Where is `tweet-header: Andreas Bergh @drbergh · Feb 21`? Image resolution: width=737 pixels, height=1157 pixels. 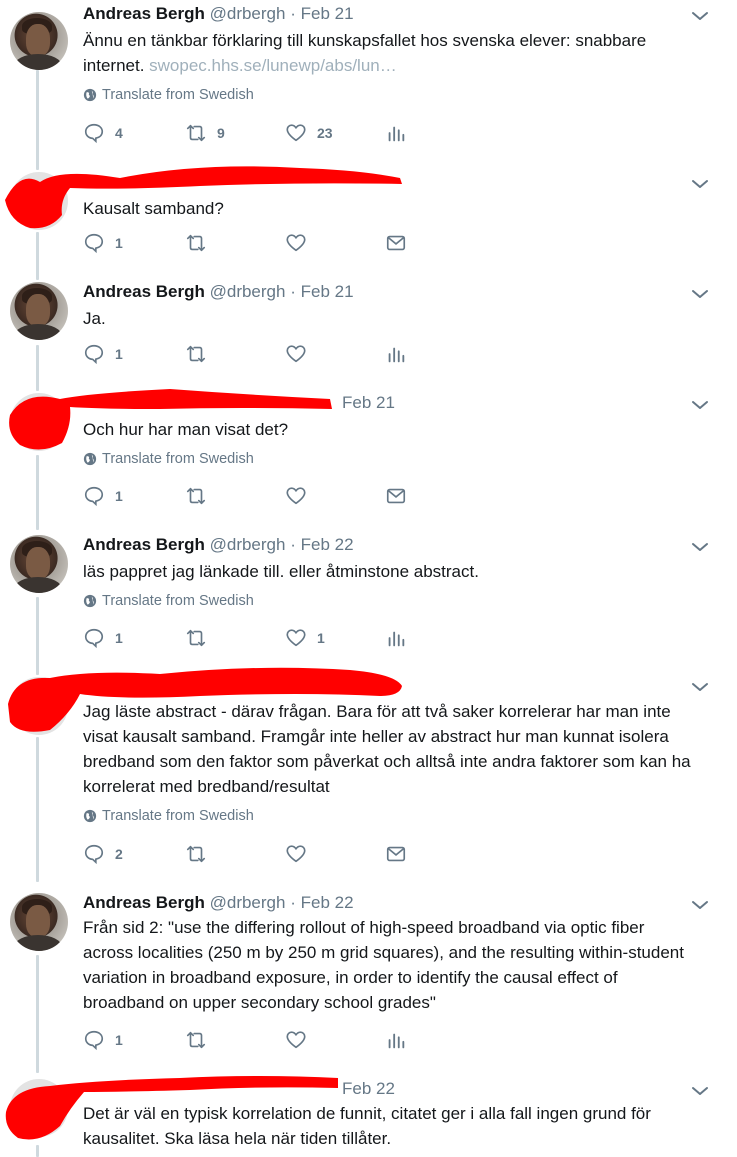 tweet-header: Andreas Bergh @drbergh · Feb 21 is located at coordinates (218, 14).